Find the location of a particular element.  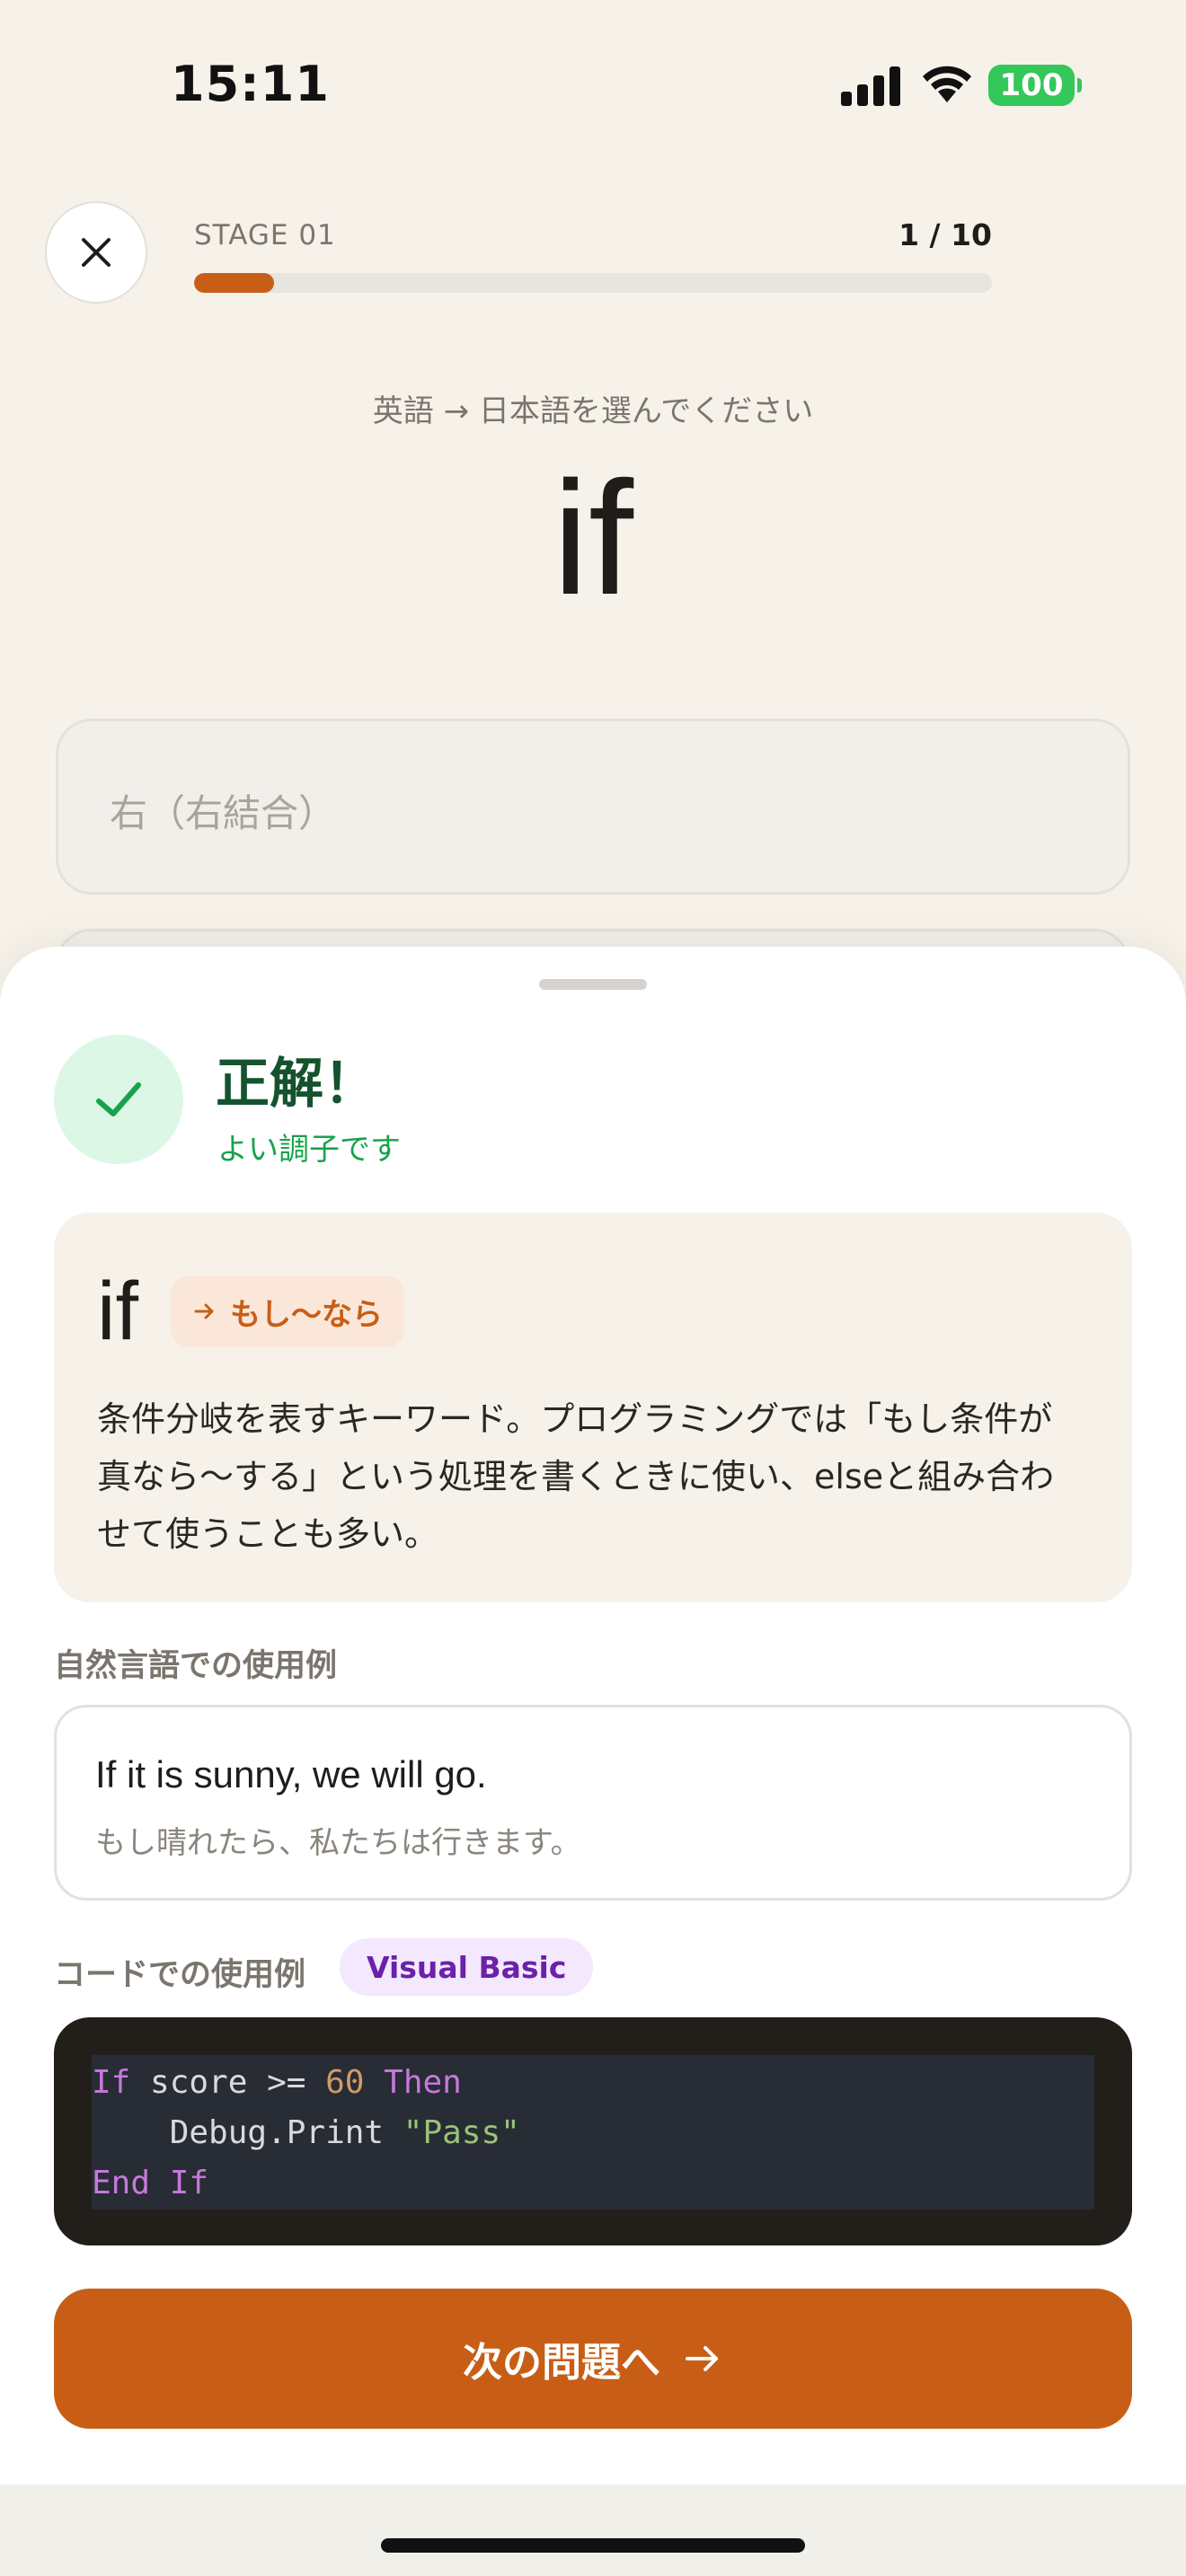

close-button is located at coordinates (96, 252).